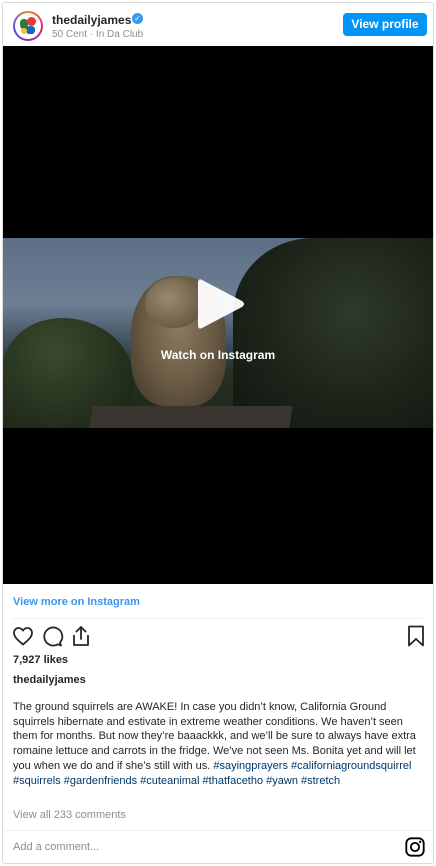 Image resolution: width=436 pixels, height=866 pixels. I want to click on likes-count: 7,927 likes, so click(40, 660).